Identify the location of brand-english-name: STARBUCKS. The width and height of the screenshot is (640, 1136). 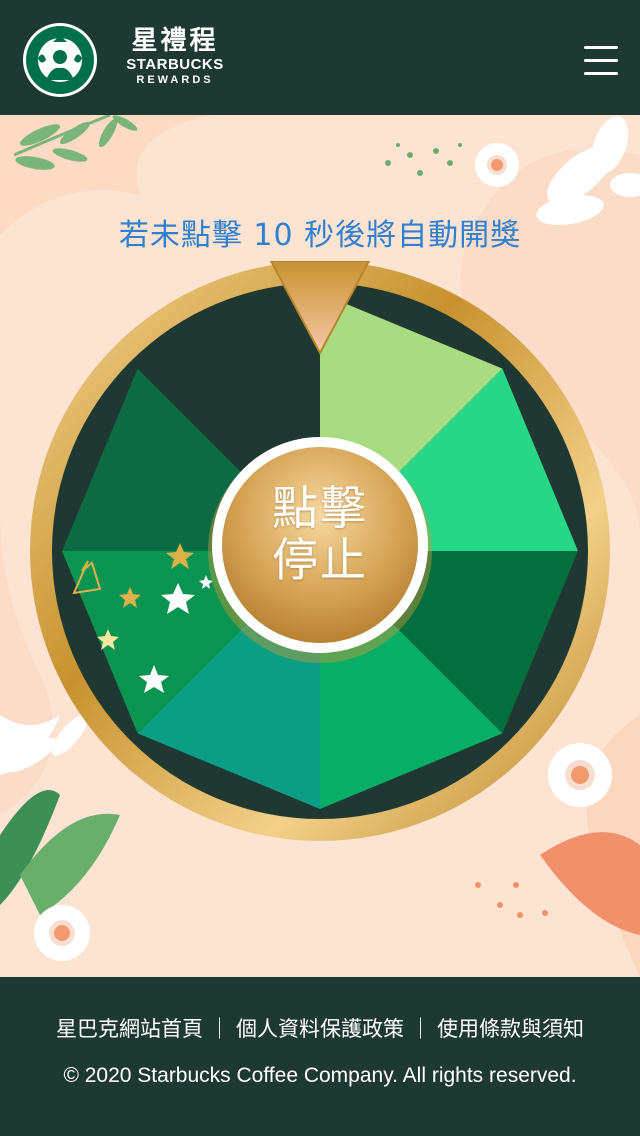
(175, 64).